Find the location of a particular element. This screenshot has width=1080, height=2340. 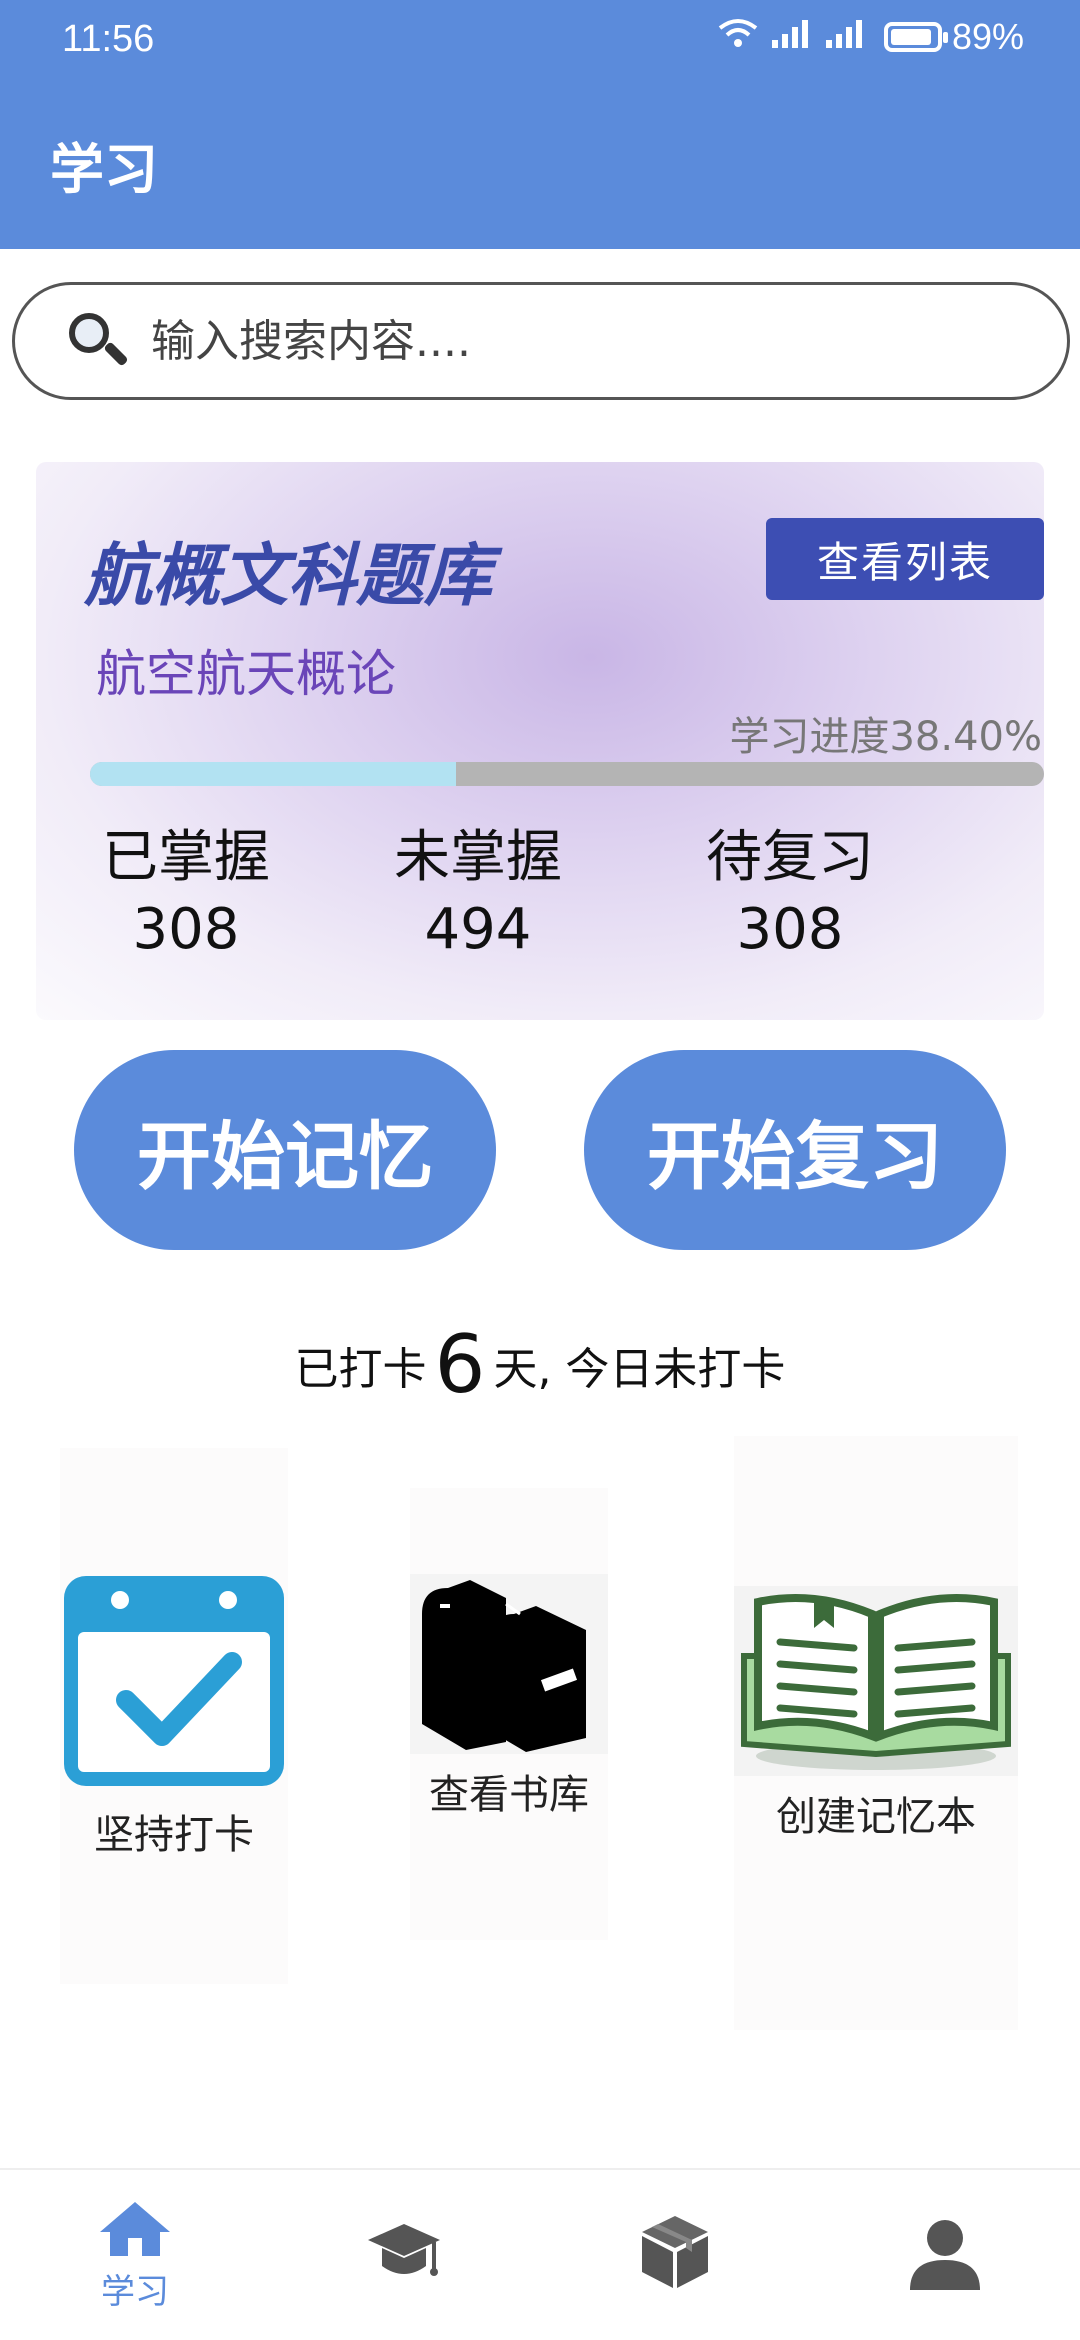

checkin-status: 已打卡 6 天, 今日未打卡 is located at coordinates (540, 1364).